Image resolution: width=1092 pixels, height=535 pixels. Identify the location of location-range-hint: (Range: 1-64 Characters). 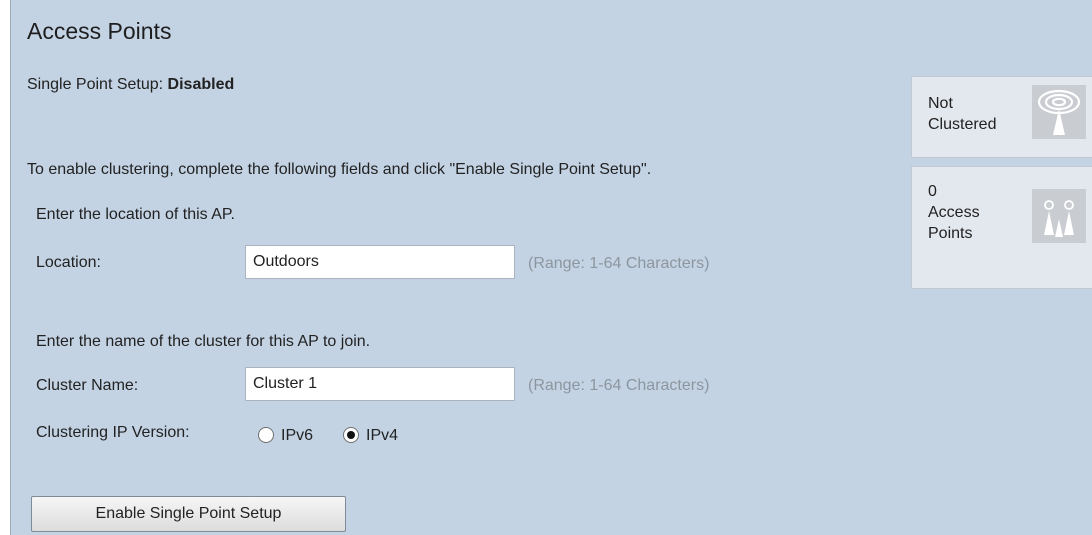
(619, 263).